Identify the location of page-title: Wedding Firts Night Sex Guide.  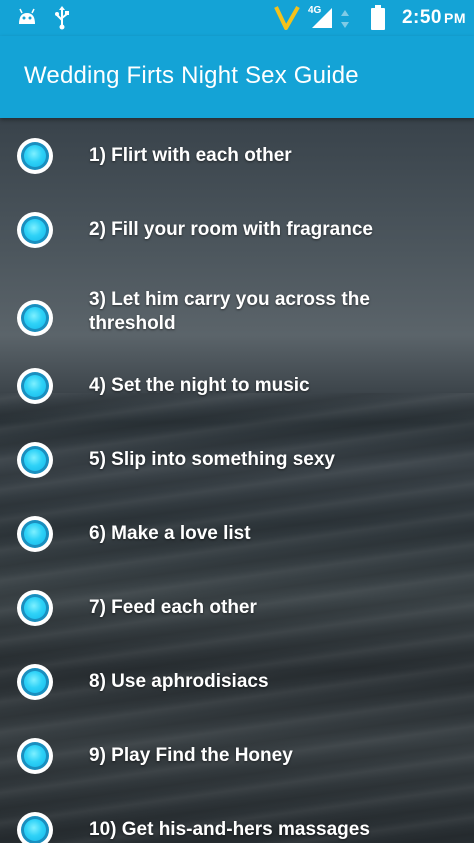
(191, 75).